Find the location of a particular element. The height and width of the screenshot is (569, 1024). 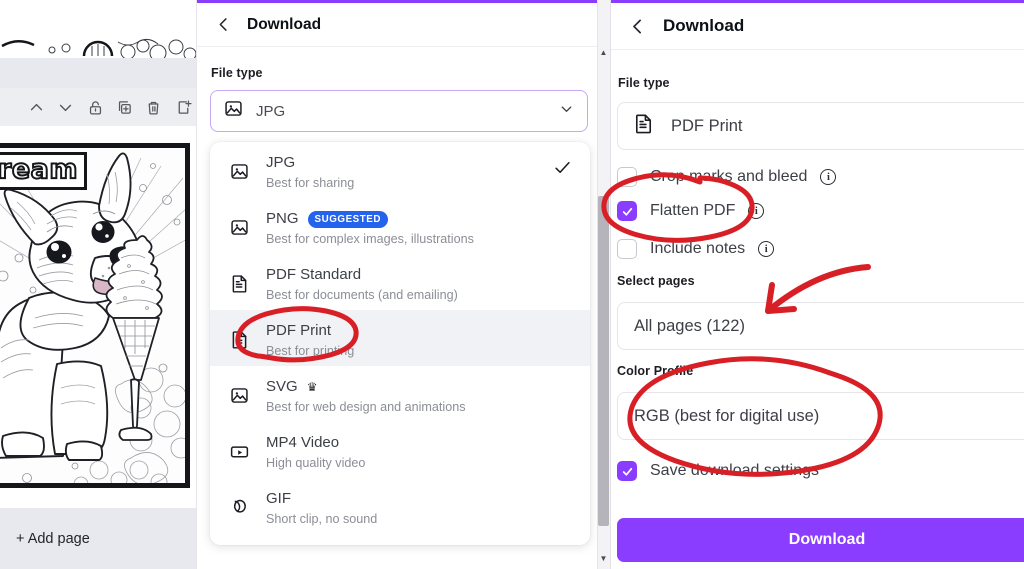

option-title: MP4 Video is located at coordinates (303, 442).